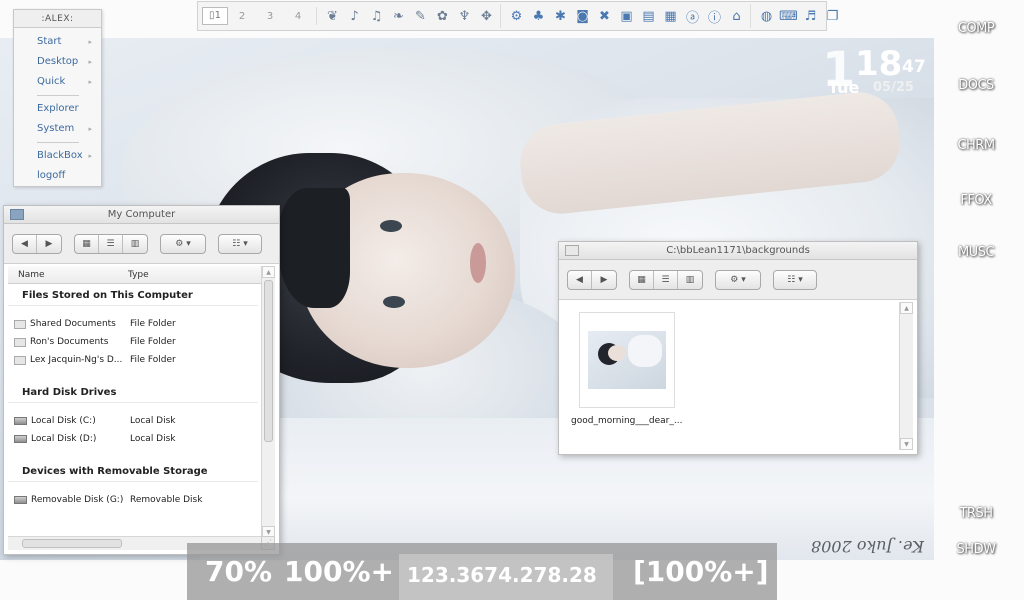  I want to click on workspace-3-button: 3, so click(270, 16).